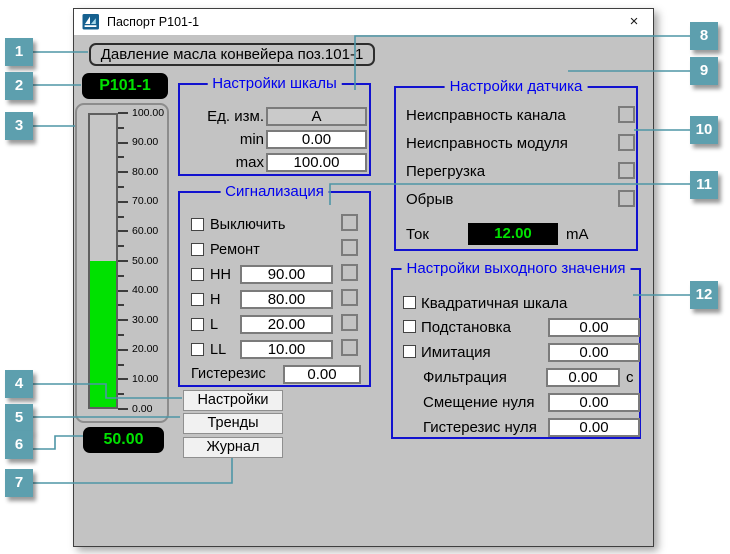 Image resolution: width=730 pixels, height=554 pixels. I want to click on channel-fault-label: Неисправность канала, so click(486, 115).